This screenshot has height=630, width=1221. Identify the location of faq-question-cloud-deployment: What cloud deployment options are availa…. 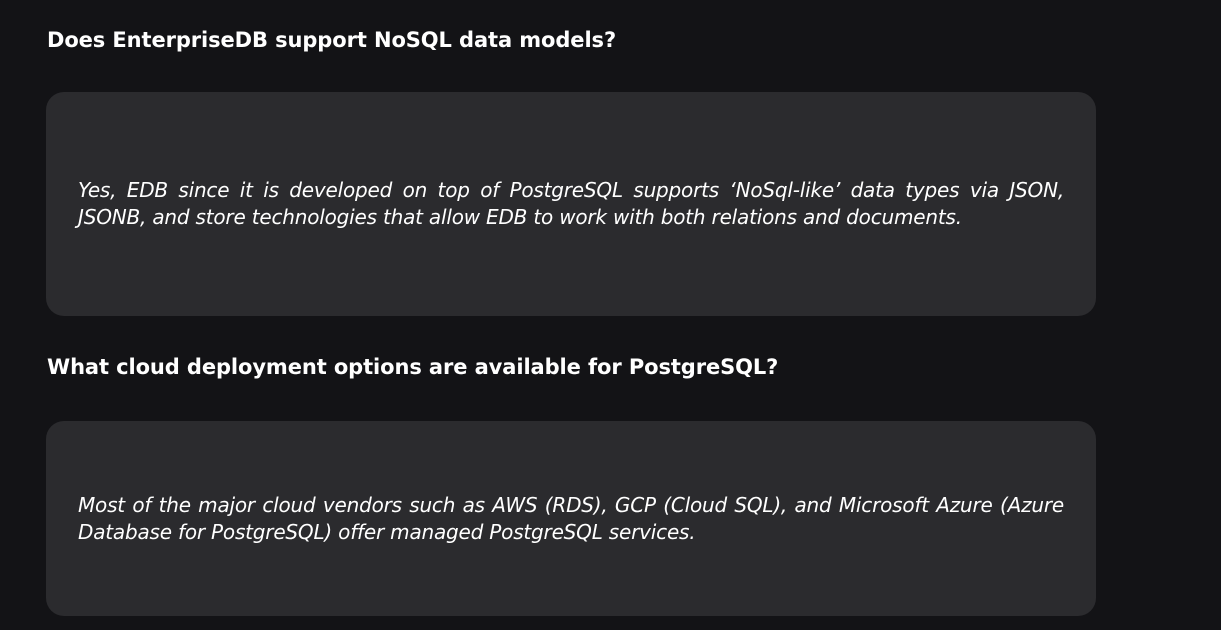
(412, 367).